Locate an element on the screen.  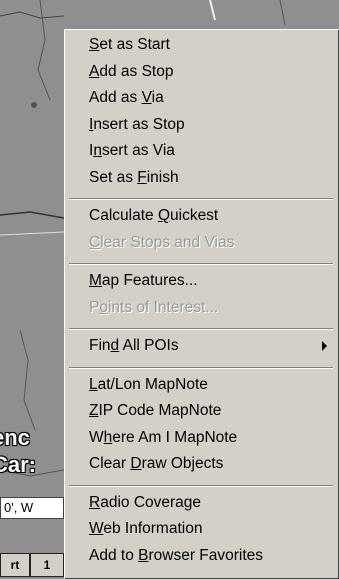
menu-item-where-am-i-mapnote: Where Am I MapNote is located at coordinates (163, 438).